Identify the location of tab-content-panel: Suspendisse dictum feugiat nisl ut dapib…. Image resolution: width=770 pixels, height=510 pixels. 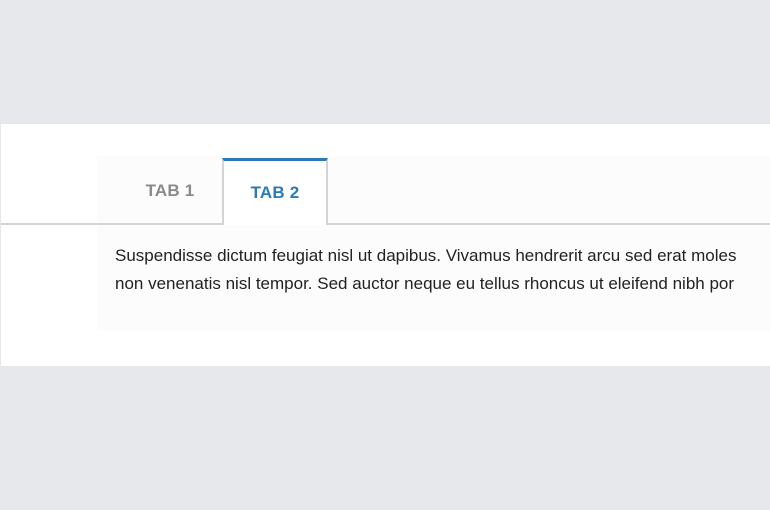
(442, 270).